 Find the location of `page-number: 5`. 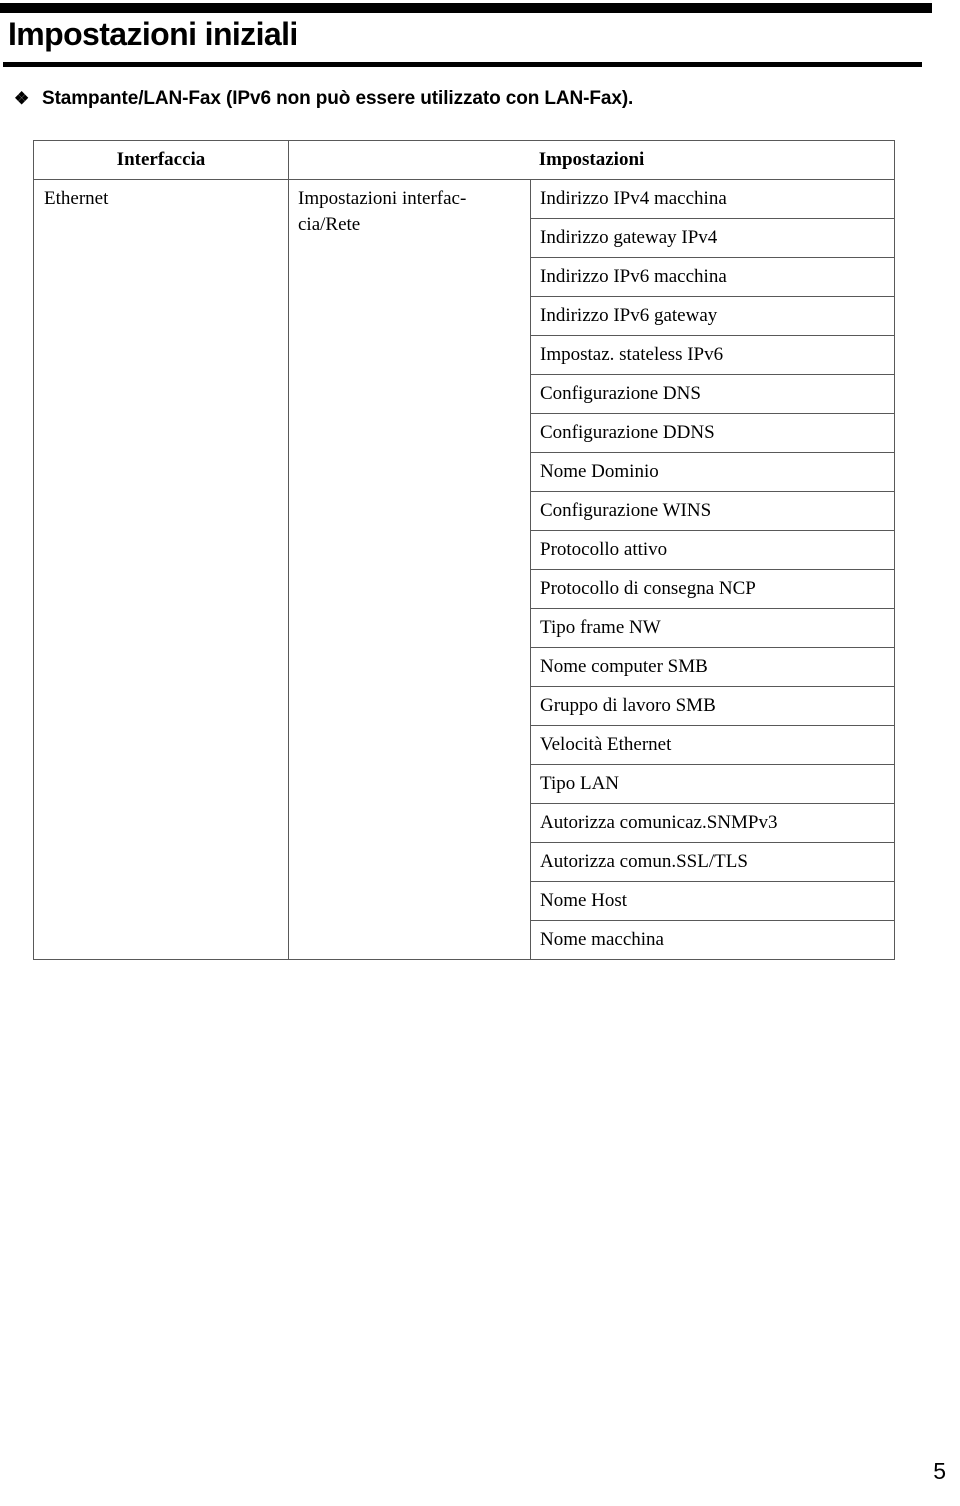

page-number: 5 is located at coordinates (939, 1471).